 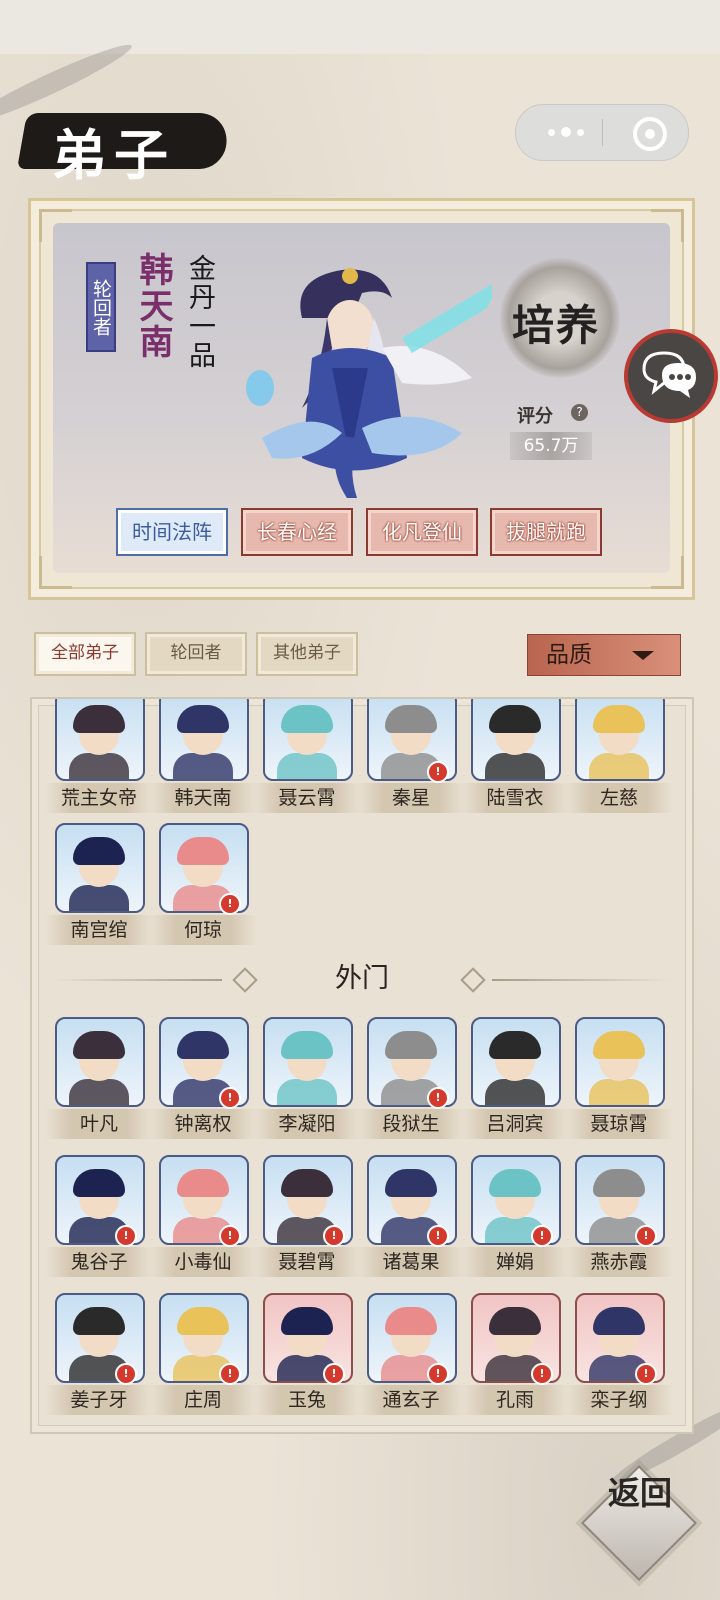 What do you see at coordinates (85, 654) in the screenshot?
I see `filter-tab-all: 全部弟子` at bounding box center [85, 654].